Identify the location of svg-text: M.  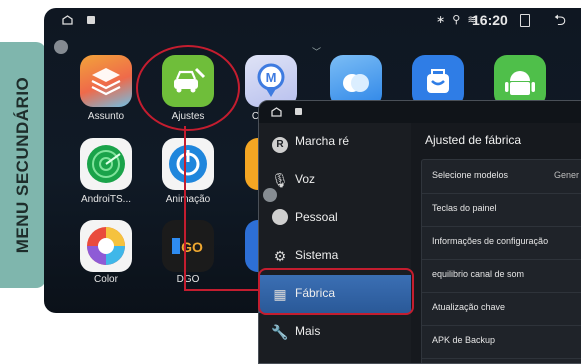
(271, 77).